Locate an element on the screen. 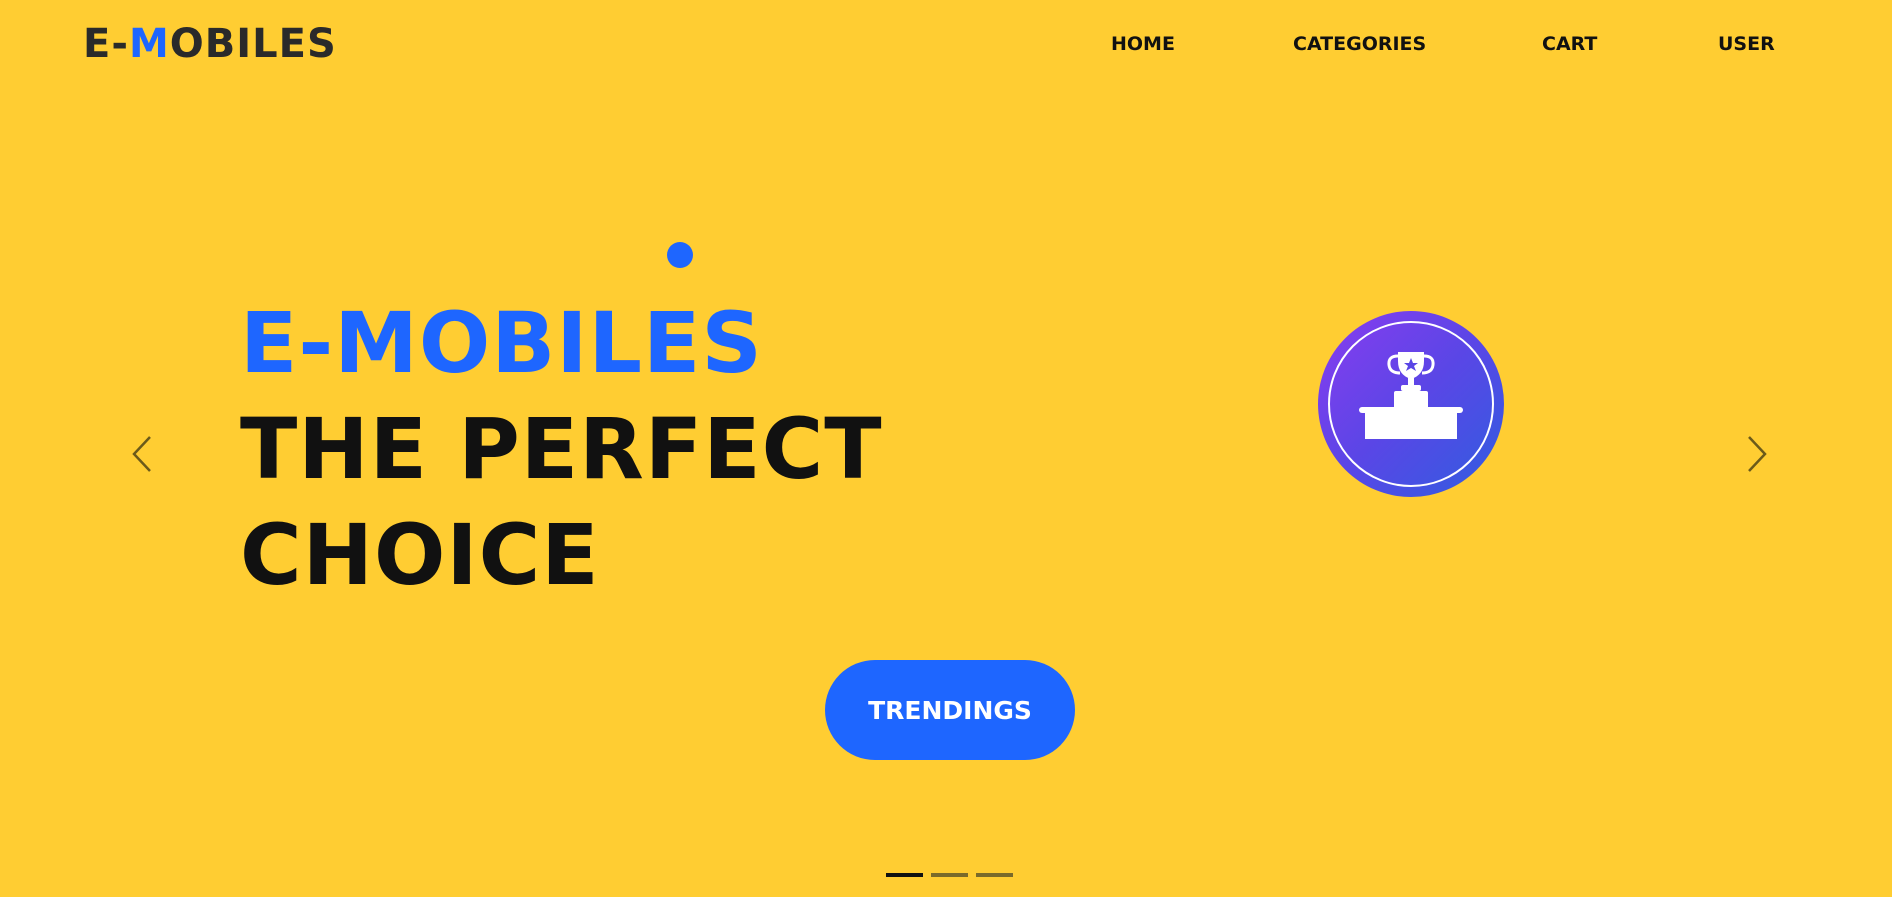 Image resolution: width=1892 pixels, height=897 pixels. nav-link-categories: CATEGORIES is located at coordinates (1359, 44).